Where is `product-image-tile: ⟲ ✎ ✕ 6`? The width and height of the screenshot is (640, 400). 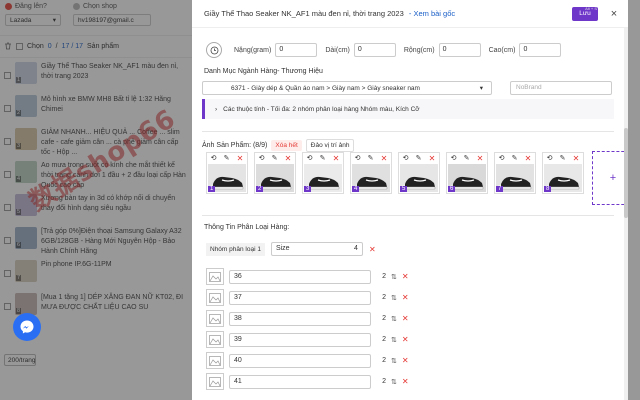
product-image-tile: ⟲ ✎ ✕ 6 is located at coordinates (467, 173).